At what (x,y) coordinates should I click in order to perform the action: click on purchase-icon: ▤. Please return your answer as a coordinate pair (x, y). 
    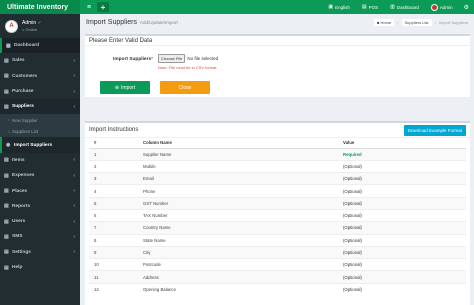
    Looking at the image, I should click on (6, 91).